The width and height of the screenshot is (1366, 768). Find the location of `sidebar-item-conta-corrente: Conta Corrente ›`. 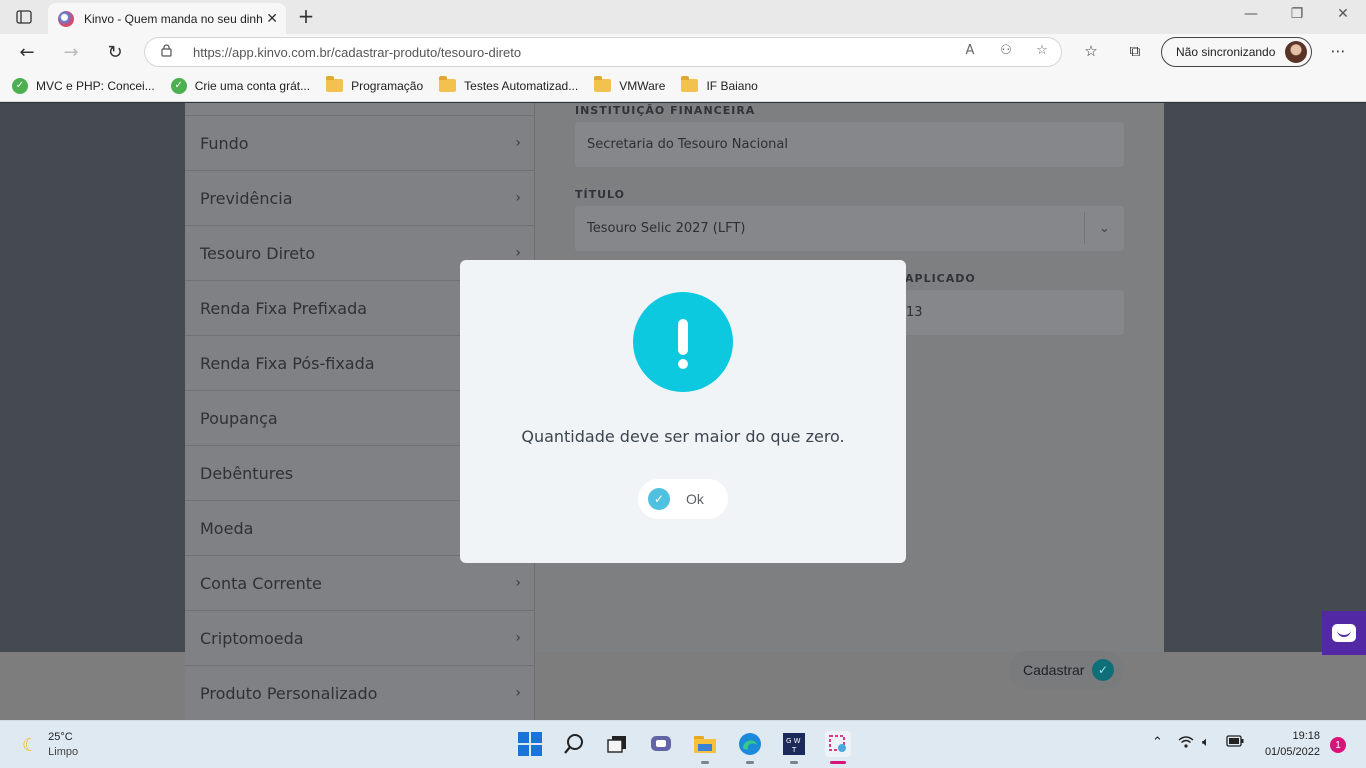

sidebar-item-conta-corrente: Conta Corrente › is located at coordinates (360, 582).